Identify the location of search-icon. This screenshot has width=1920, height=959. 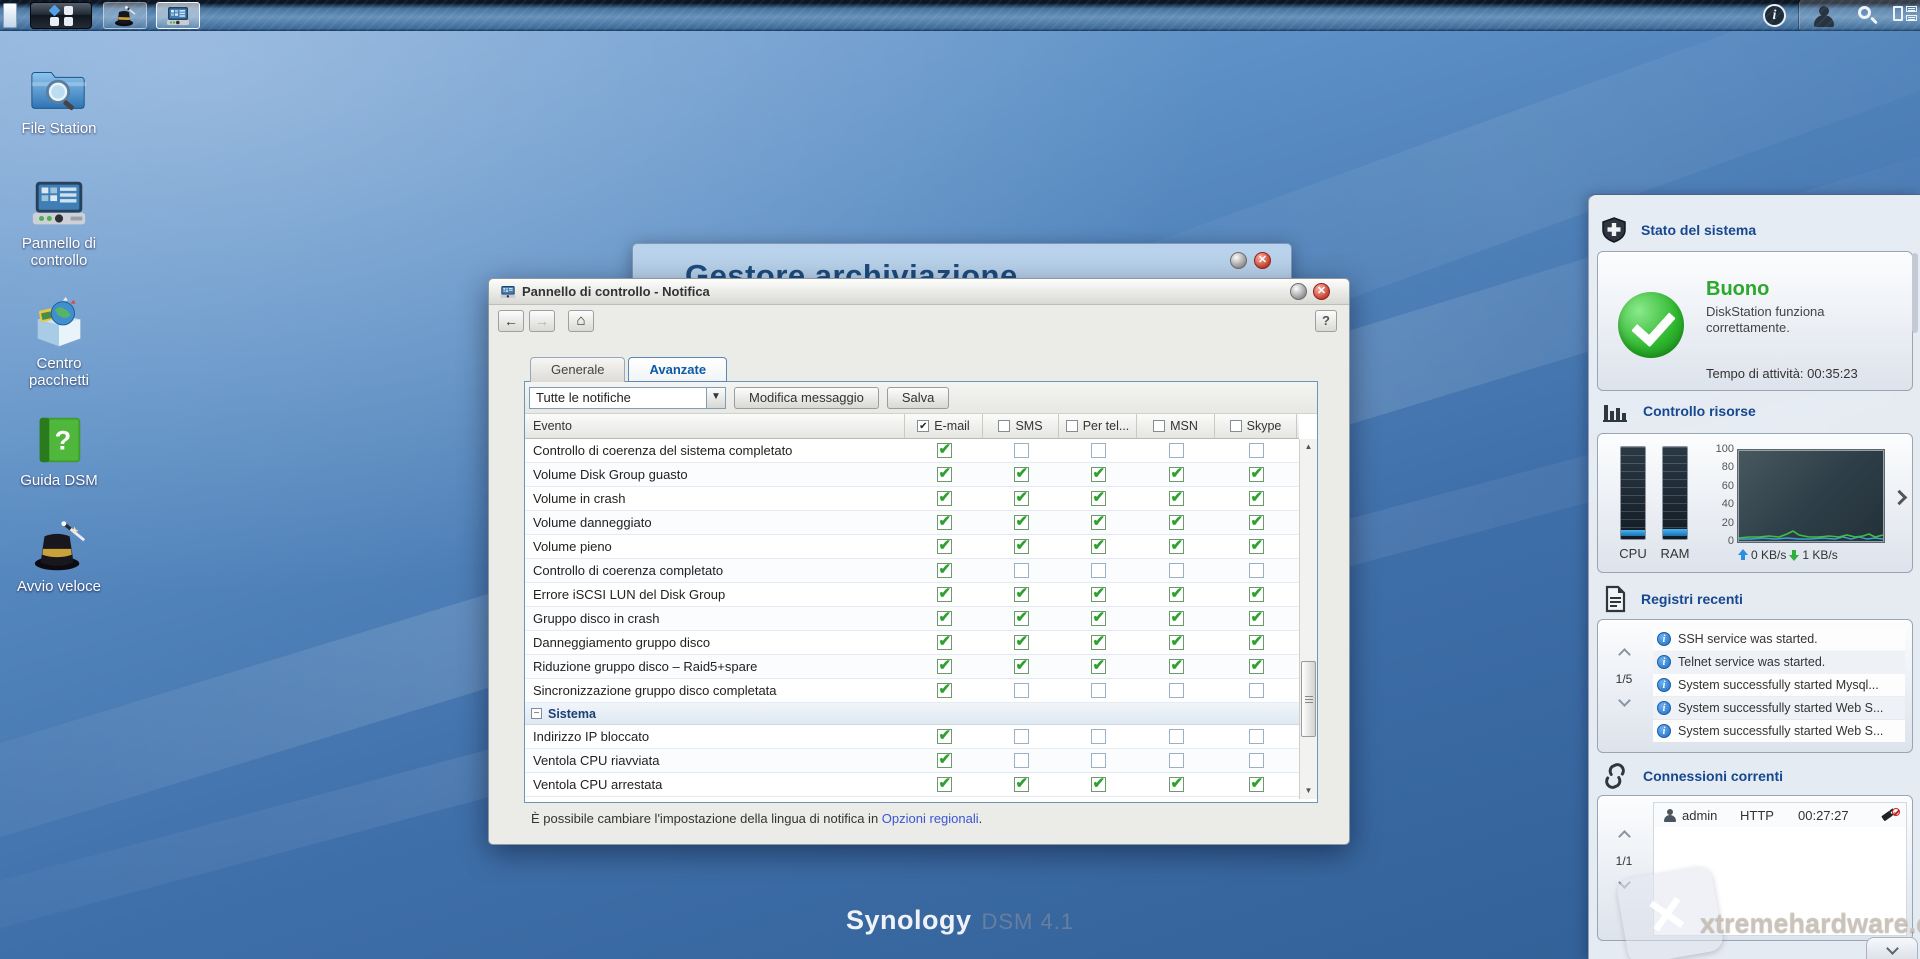
(1867, 16).